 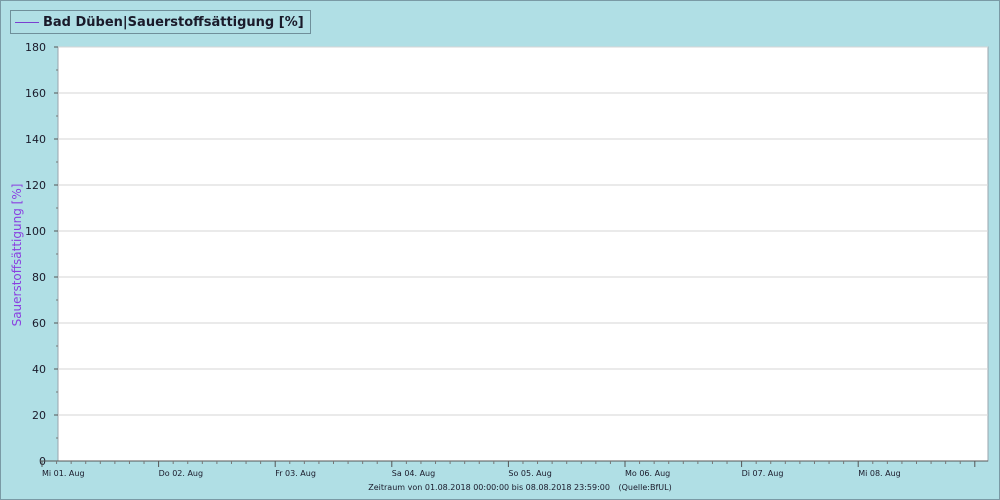 I want to click on x-tick-label: Mo 06. Aug, so click(x=647, y=473).